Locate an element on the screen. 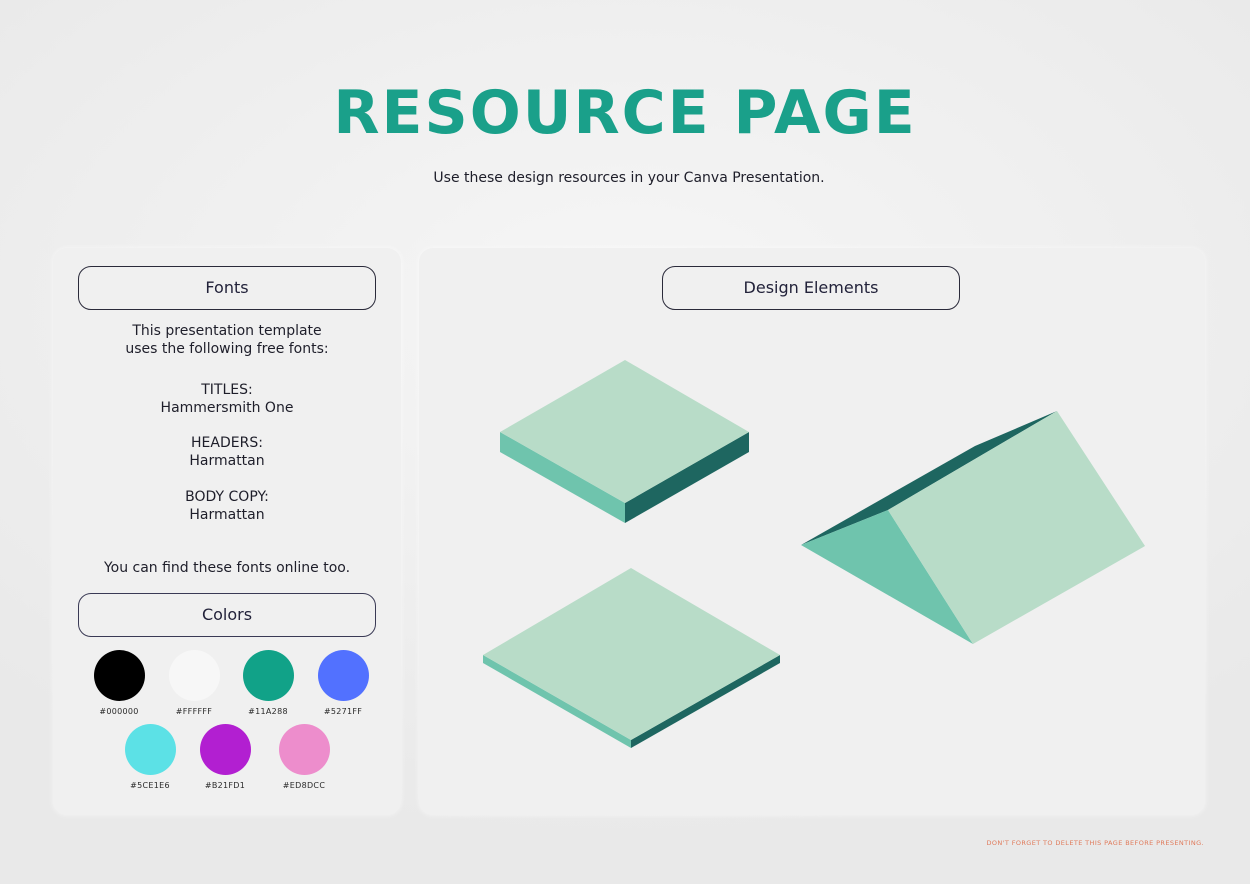  triangular-prism is located at coordinates (973, 527).